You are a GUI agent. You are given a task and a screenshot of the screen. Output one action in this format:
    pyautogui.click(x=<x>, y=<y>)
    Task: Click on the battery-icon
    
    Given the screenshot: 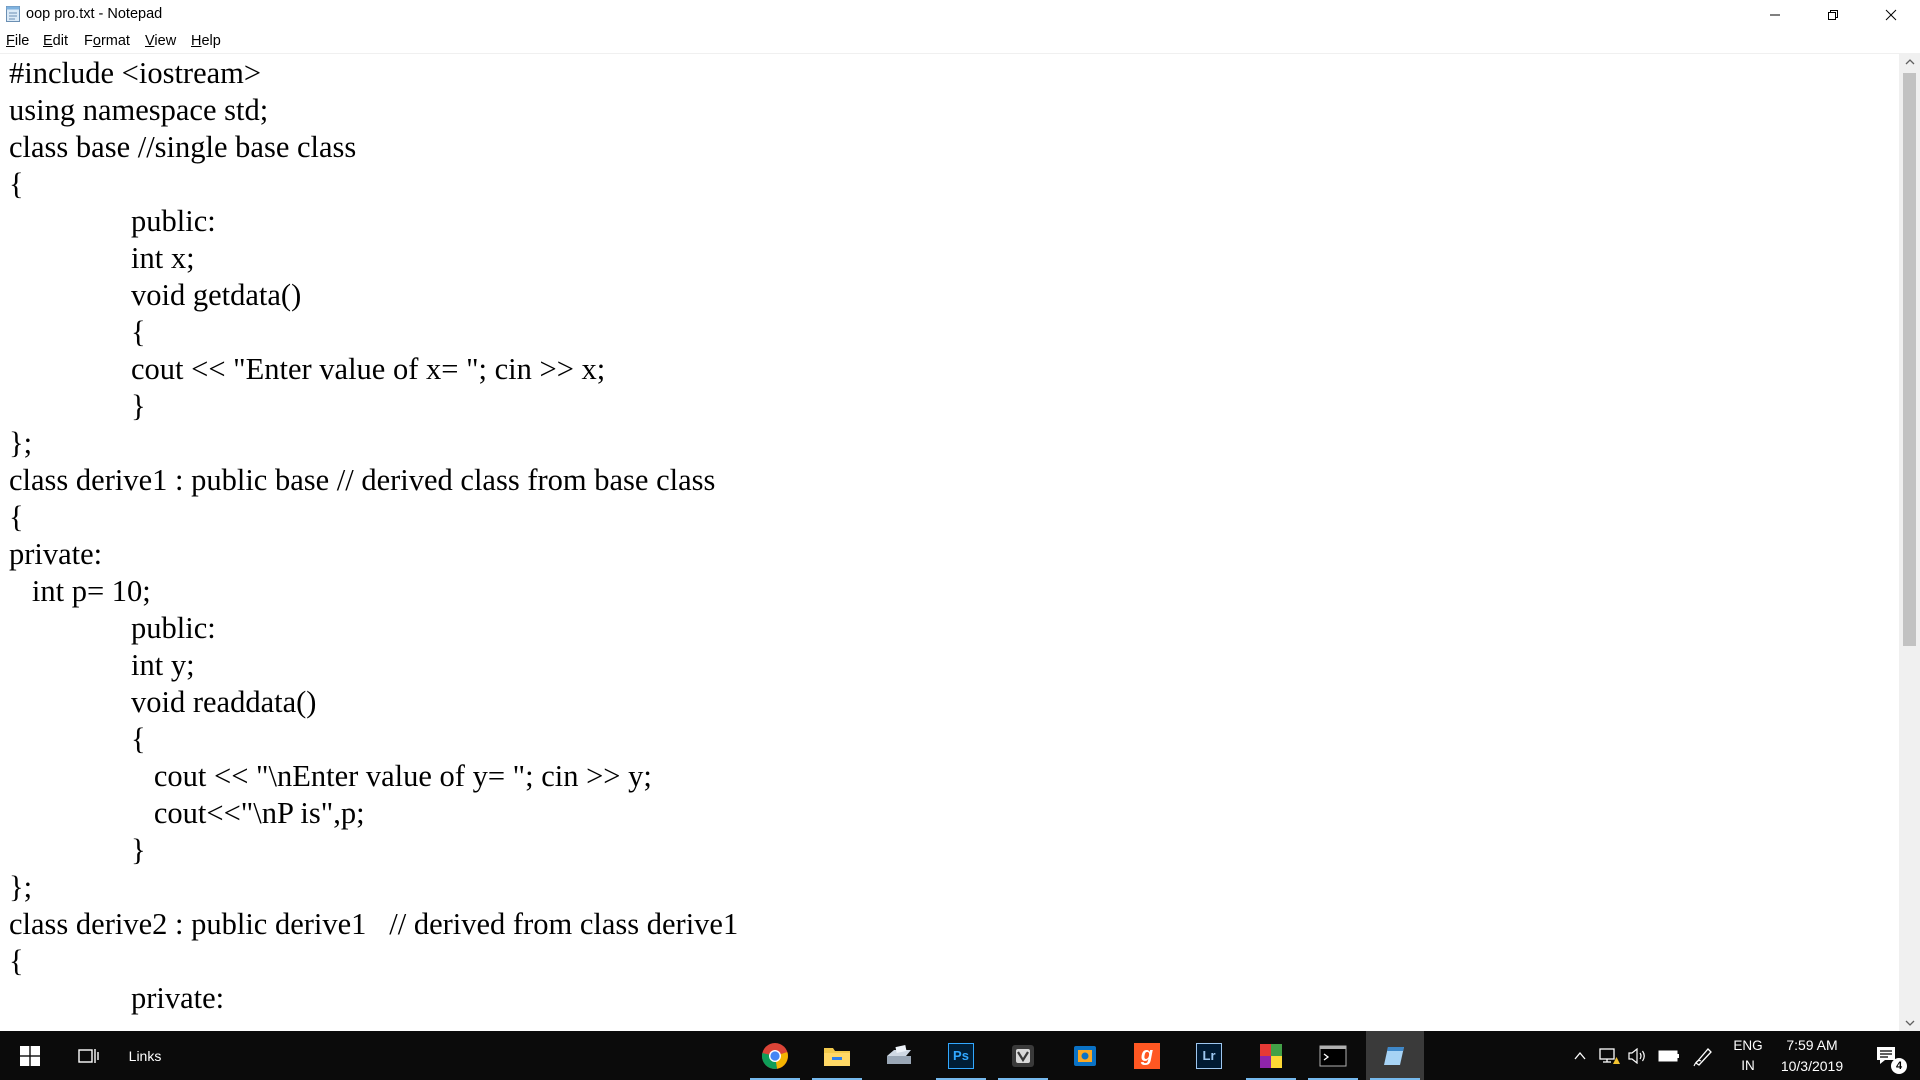 What is the action you would take?
    pyautogui.click(x=1668, y=1055)
    